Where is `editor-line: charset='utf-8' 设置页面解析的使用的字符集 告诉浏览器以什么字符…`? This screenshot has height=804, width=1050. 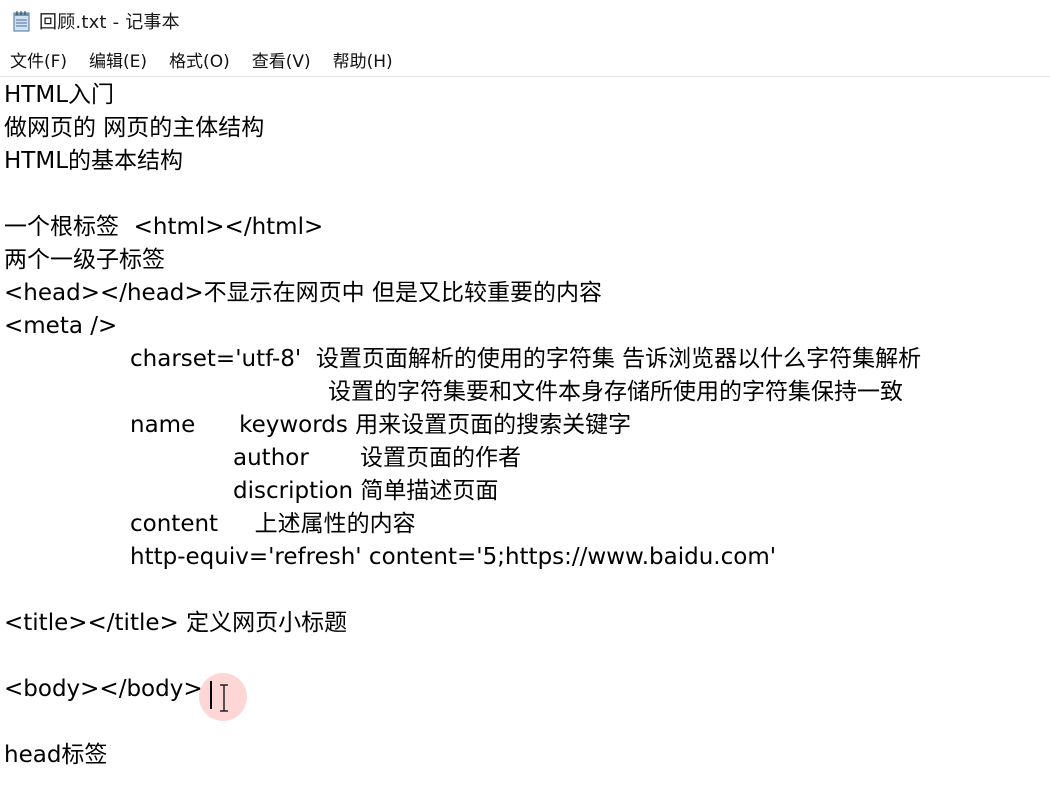 editor-line: charset='utf-8' 设置页面解析的使用的字符集 告诉浏览器以什么字符… is located at coordinates (526, 359).